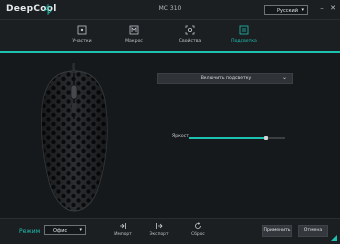 This screenshot has height=244, width=340. What do you see at coordinates (265, 138) in the screenshot?
I see `brightness-slider-thumb` at bounding box center [265, 138].